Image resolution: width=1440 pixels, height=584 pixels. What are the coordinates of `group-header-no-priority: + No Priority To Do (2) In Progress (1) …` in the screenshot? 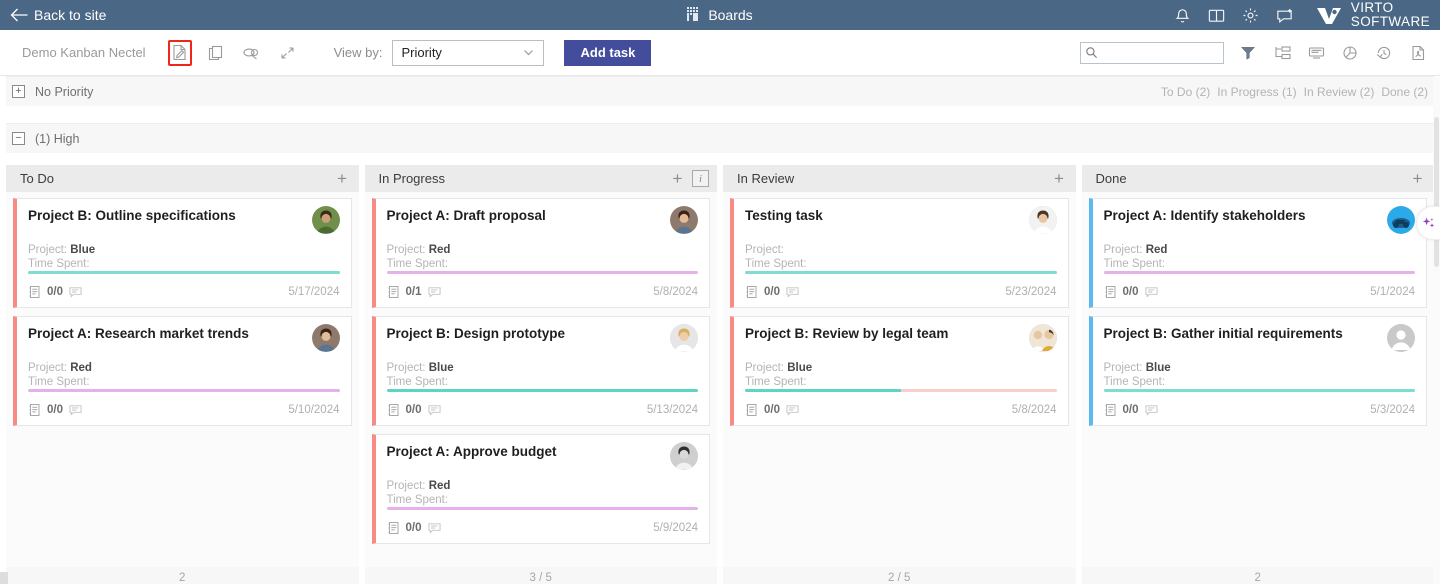 It's located at (720, 91).